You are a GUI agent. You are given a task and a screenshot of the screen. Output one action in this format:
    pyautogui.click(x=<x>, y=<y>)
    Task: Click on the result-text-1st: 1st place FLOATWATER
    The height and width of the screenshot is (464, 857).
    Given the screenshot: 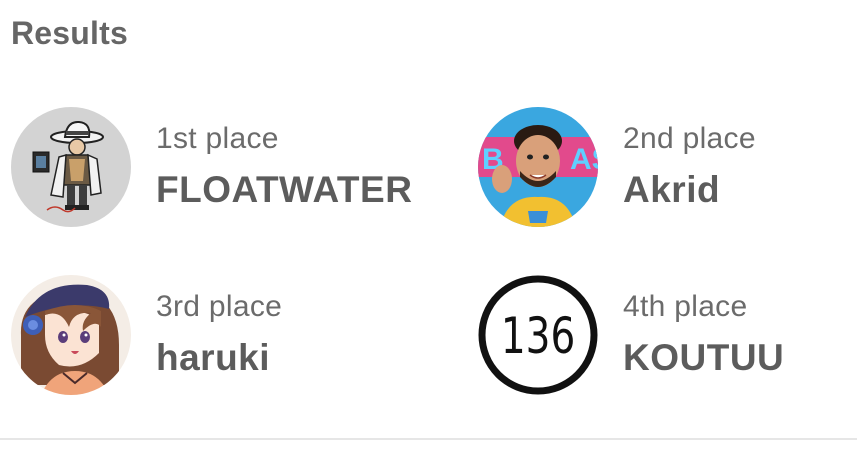 What is the action you would take?
    pyautogui.click(x=284, y=167)
    